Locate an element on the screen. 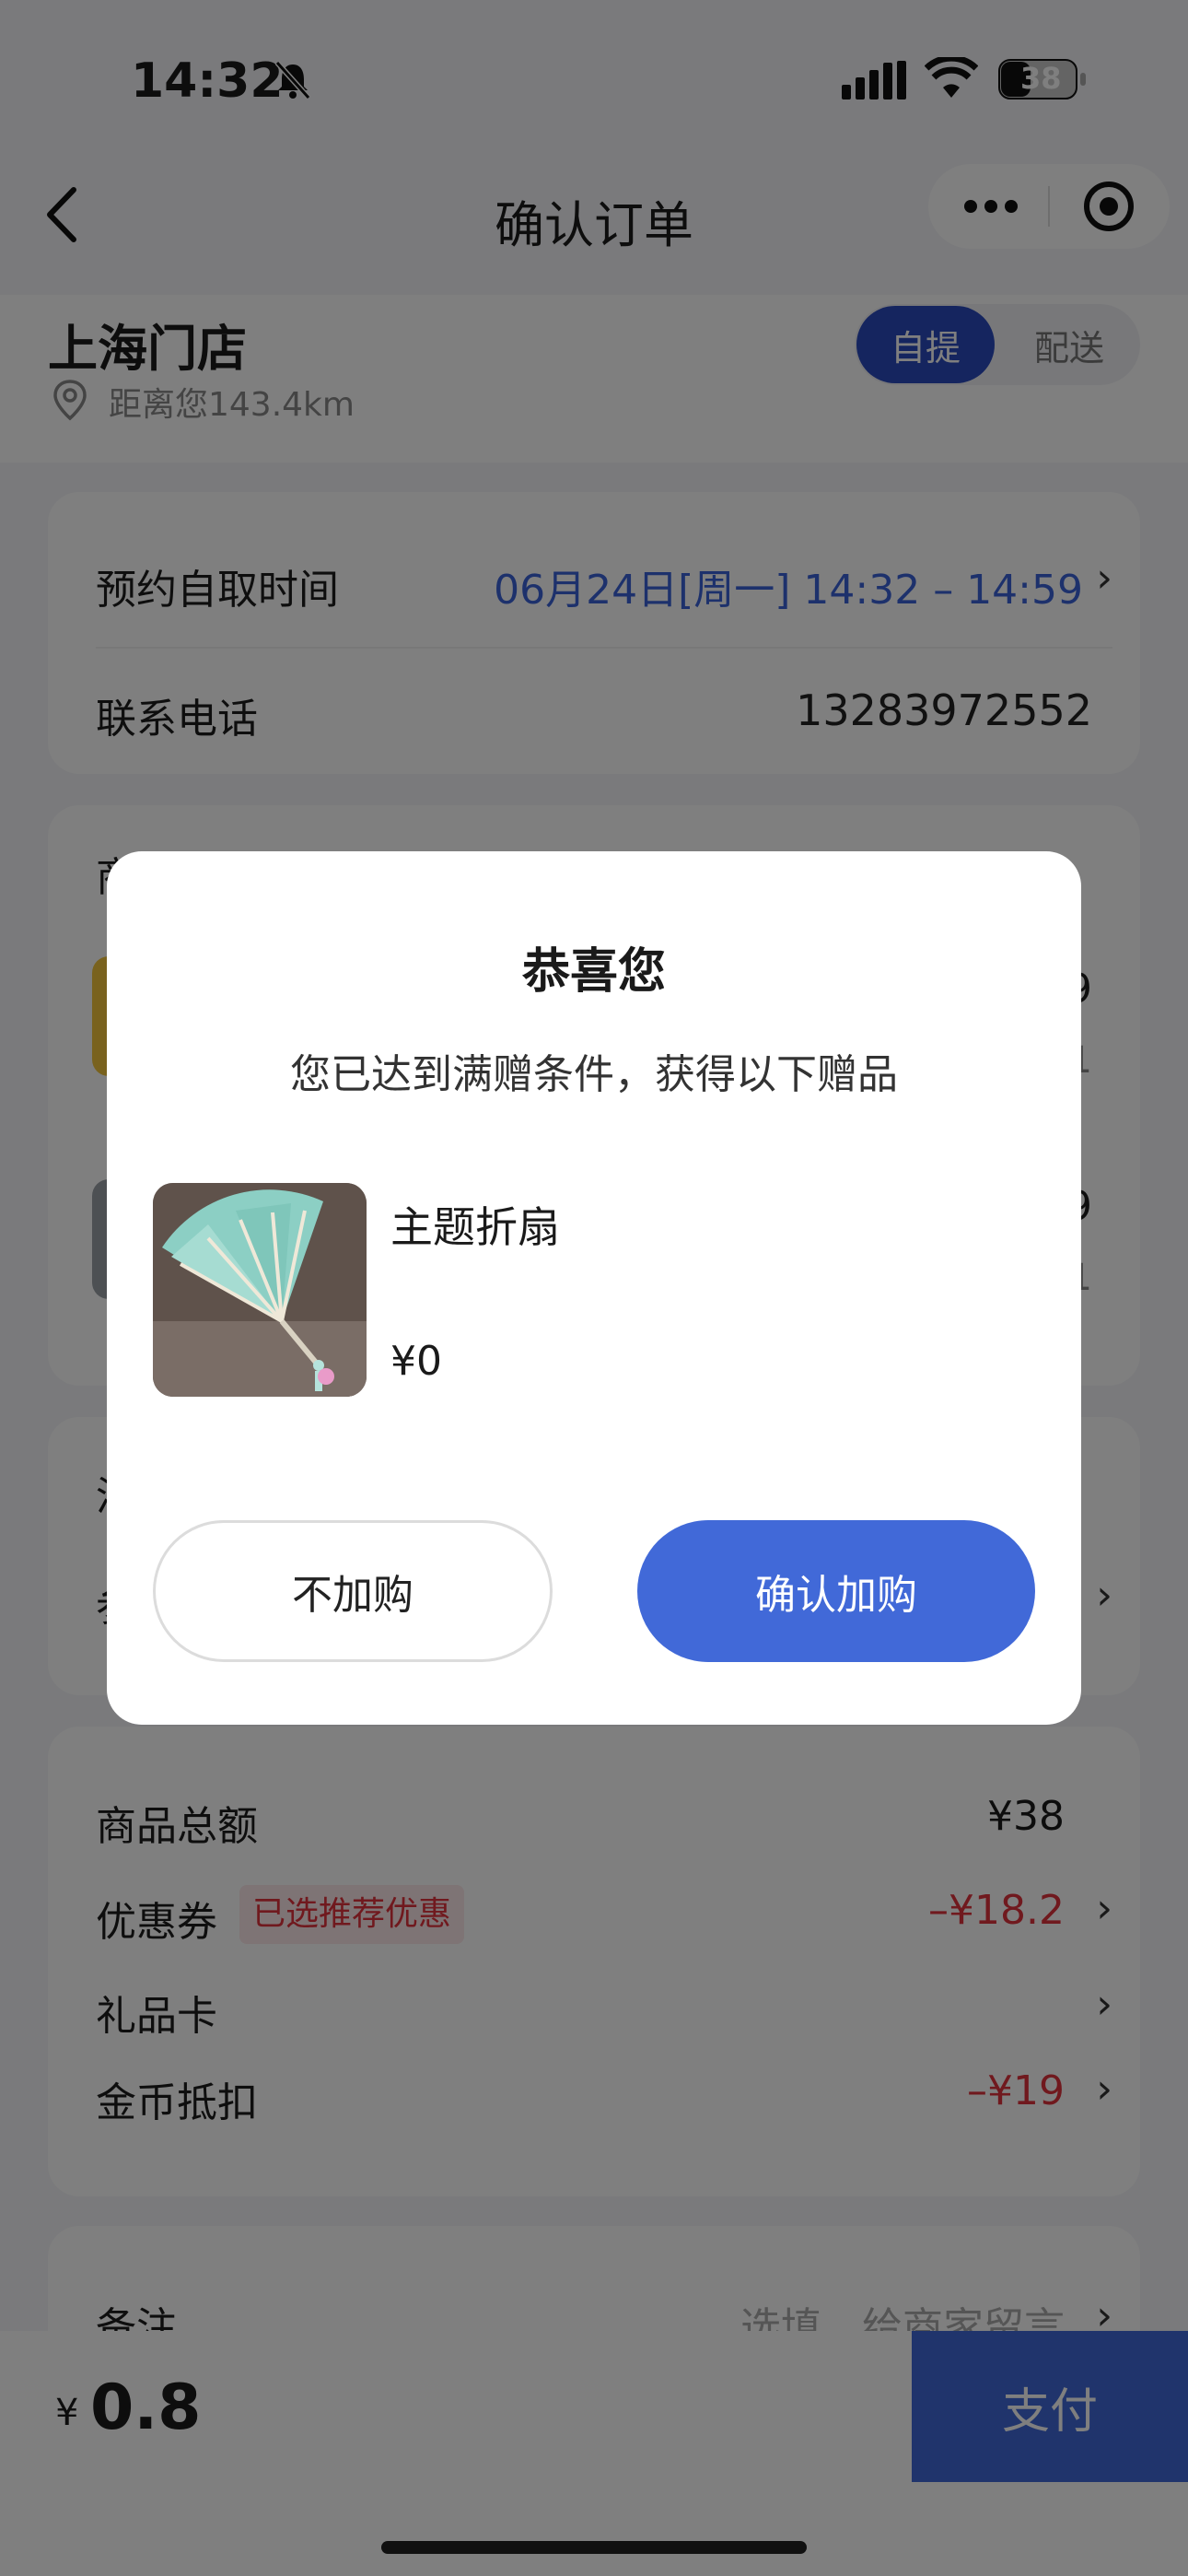 The image size is (1188, 2576). home-indicator is located at coordinates (594, 2547).